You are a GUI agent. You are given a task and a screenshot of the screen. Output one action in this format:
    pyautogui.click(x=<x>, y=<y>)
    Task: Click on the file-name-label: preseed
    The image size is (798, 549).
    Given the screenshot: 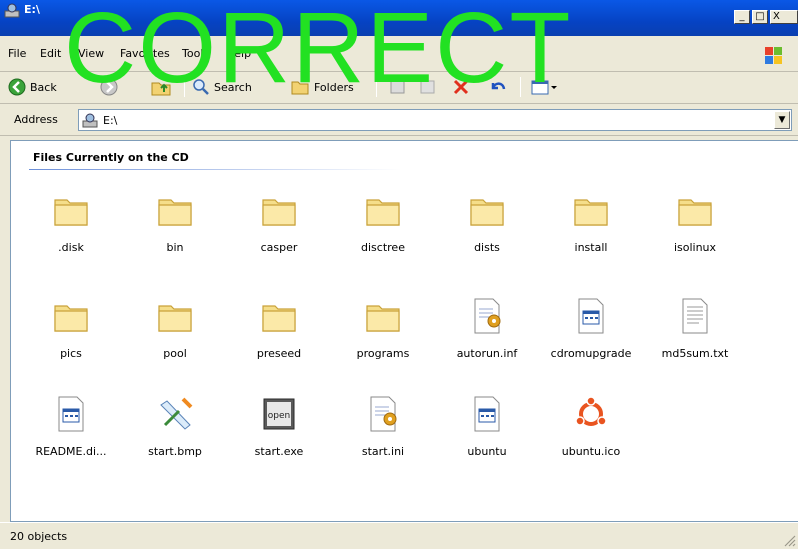 What is the action you would take?
    pyautogui.click(x=279, y=353)
    